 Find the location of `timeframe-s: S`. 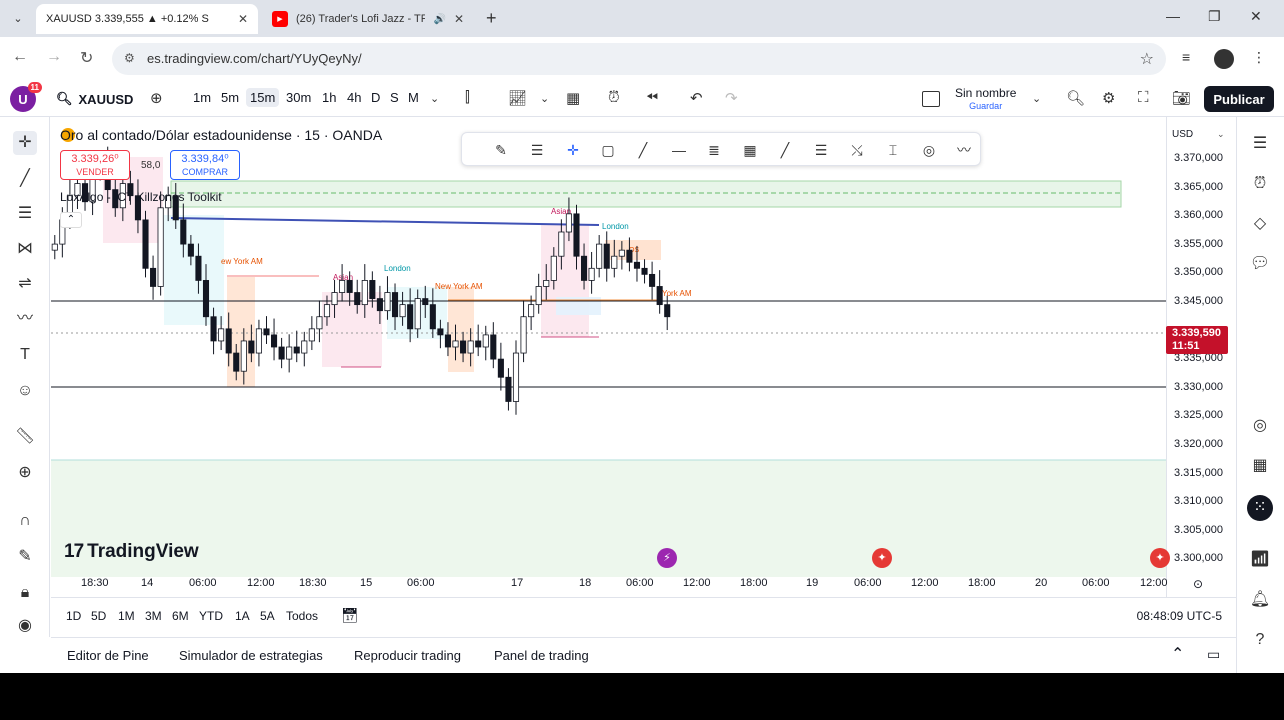

timeframe-s: S is located at coordinates (394, 97).